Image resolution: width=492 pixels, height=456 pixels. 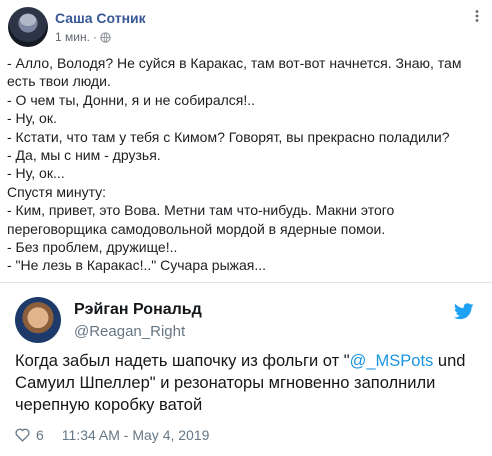 What do you see at coordinates (59, 81) in the screenshot?
I see `post-line: есть твои люди.` at bounding box center [59, 81].